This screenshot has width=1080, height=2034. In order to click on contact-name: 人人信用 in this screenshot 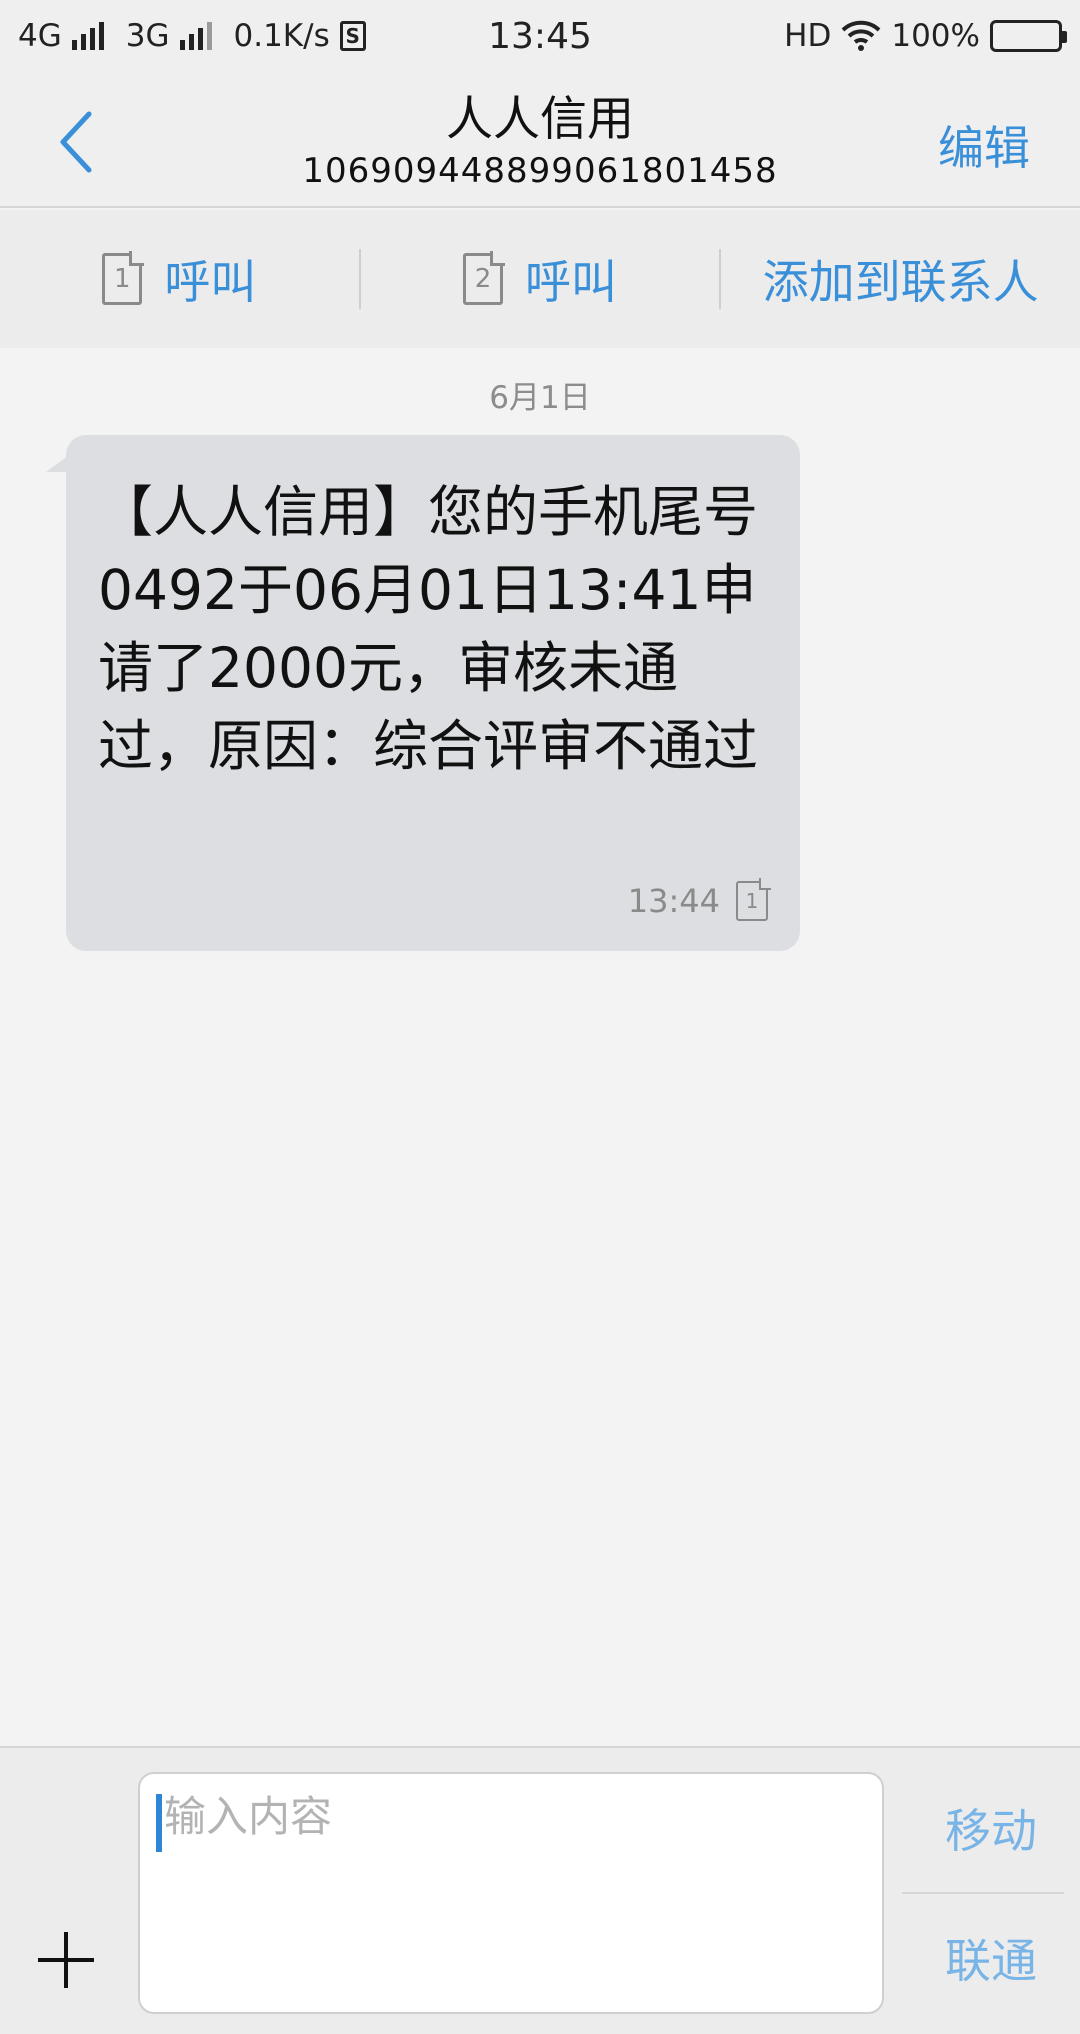, I will do `click(540, 119)`.